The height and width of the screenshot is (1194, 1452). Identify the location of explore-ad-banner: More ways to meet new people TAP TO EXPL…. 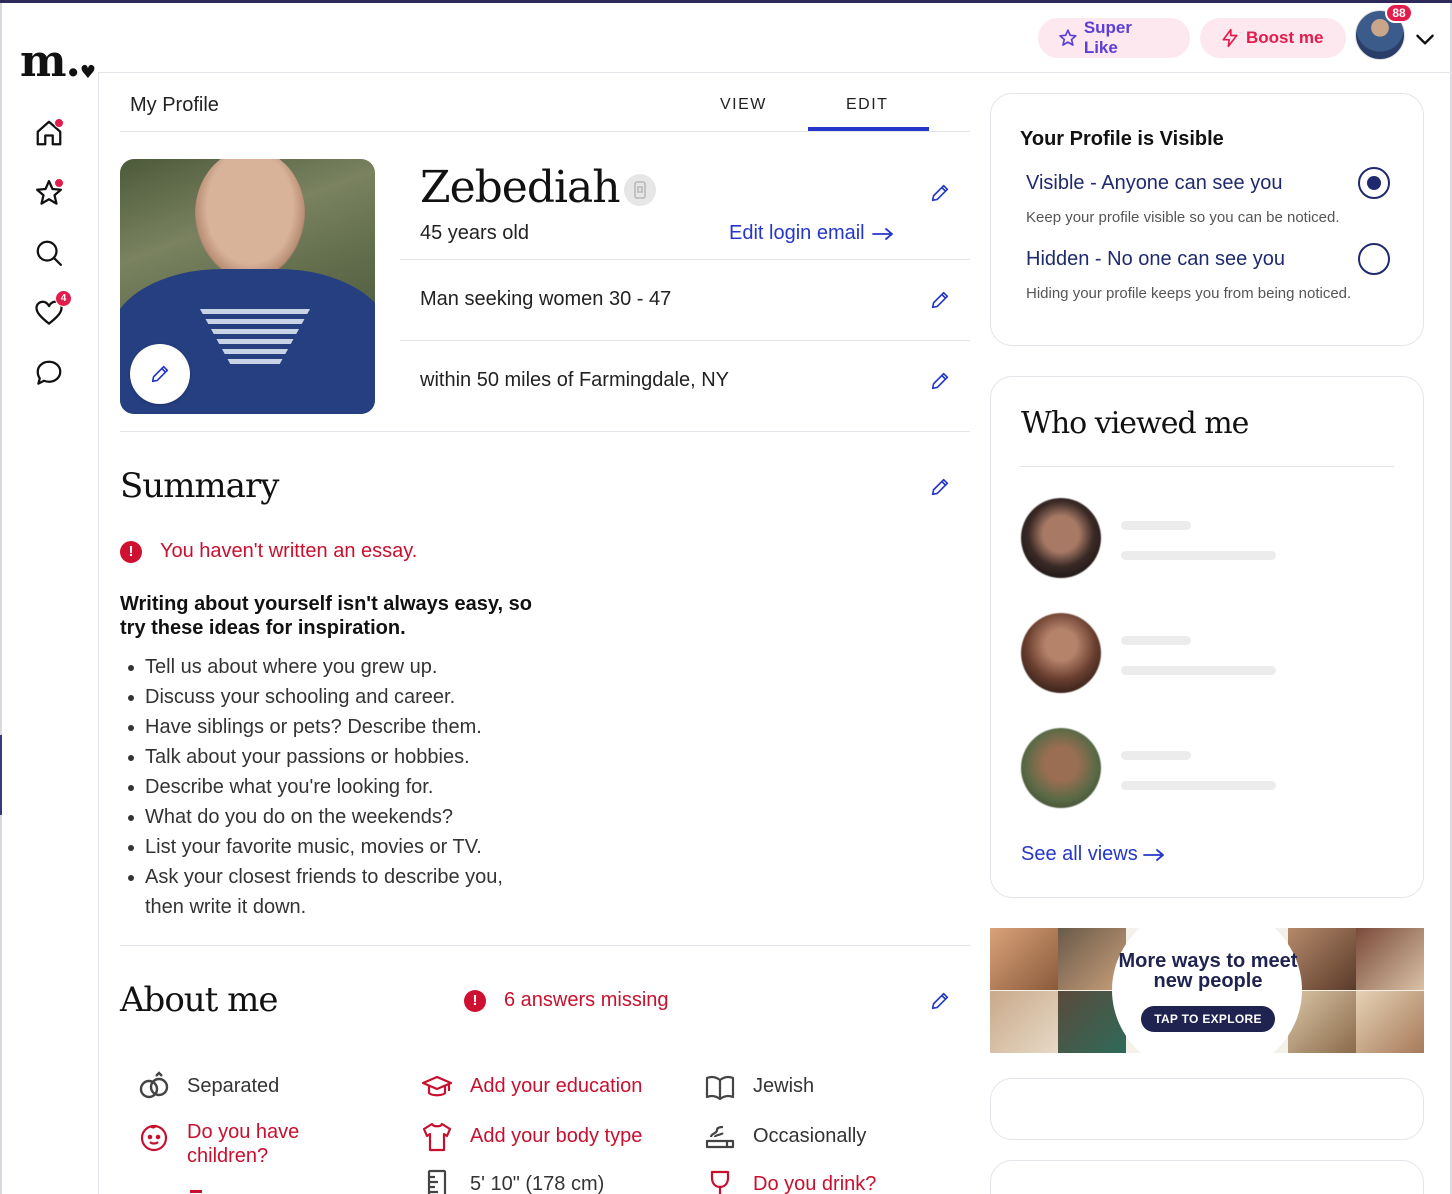
(1207, 990).